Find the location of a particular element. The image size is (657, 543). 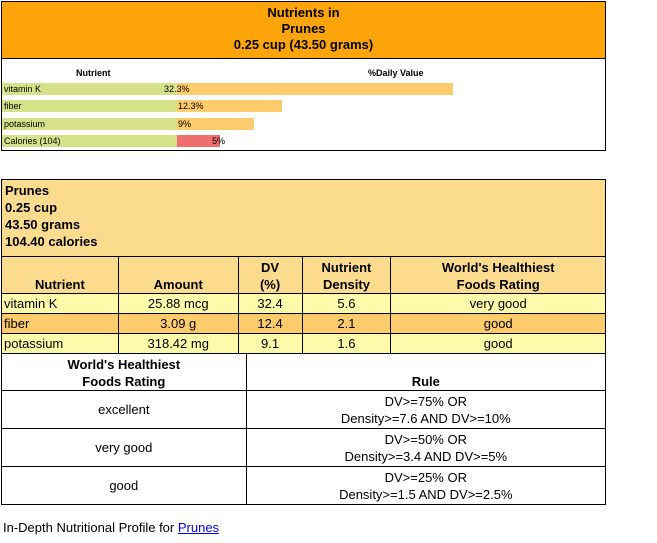

bar-label: fiber is located at coordinates (89, 106).